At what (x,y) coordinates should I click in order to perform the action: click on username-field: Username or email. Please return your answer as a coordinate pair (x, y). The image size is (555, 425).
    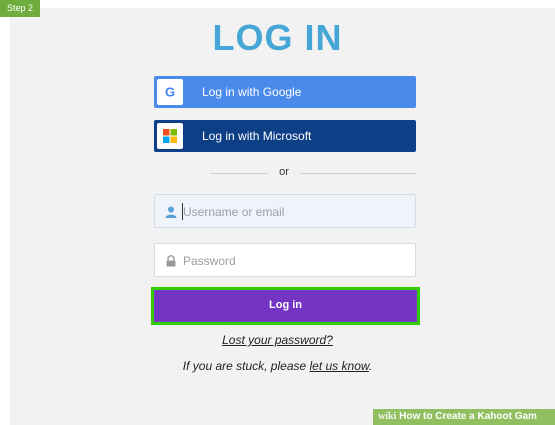
    Looking at the image, I should click on (285, 211).